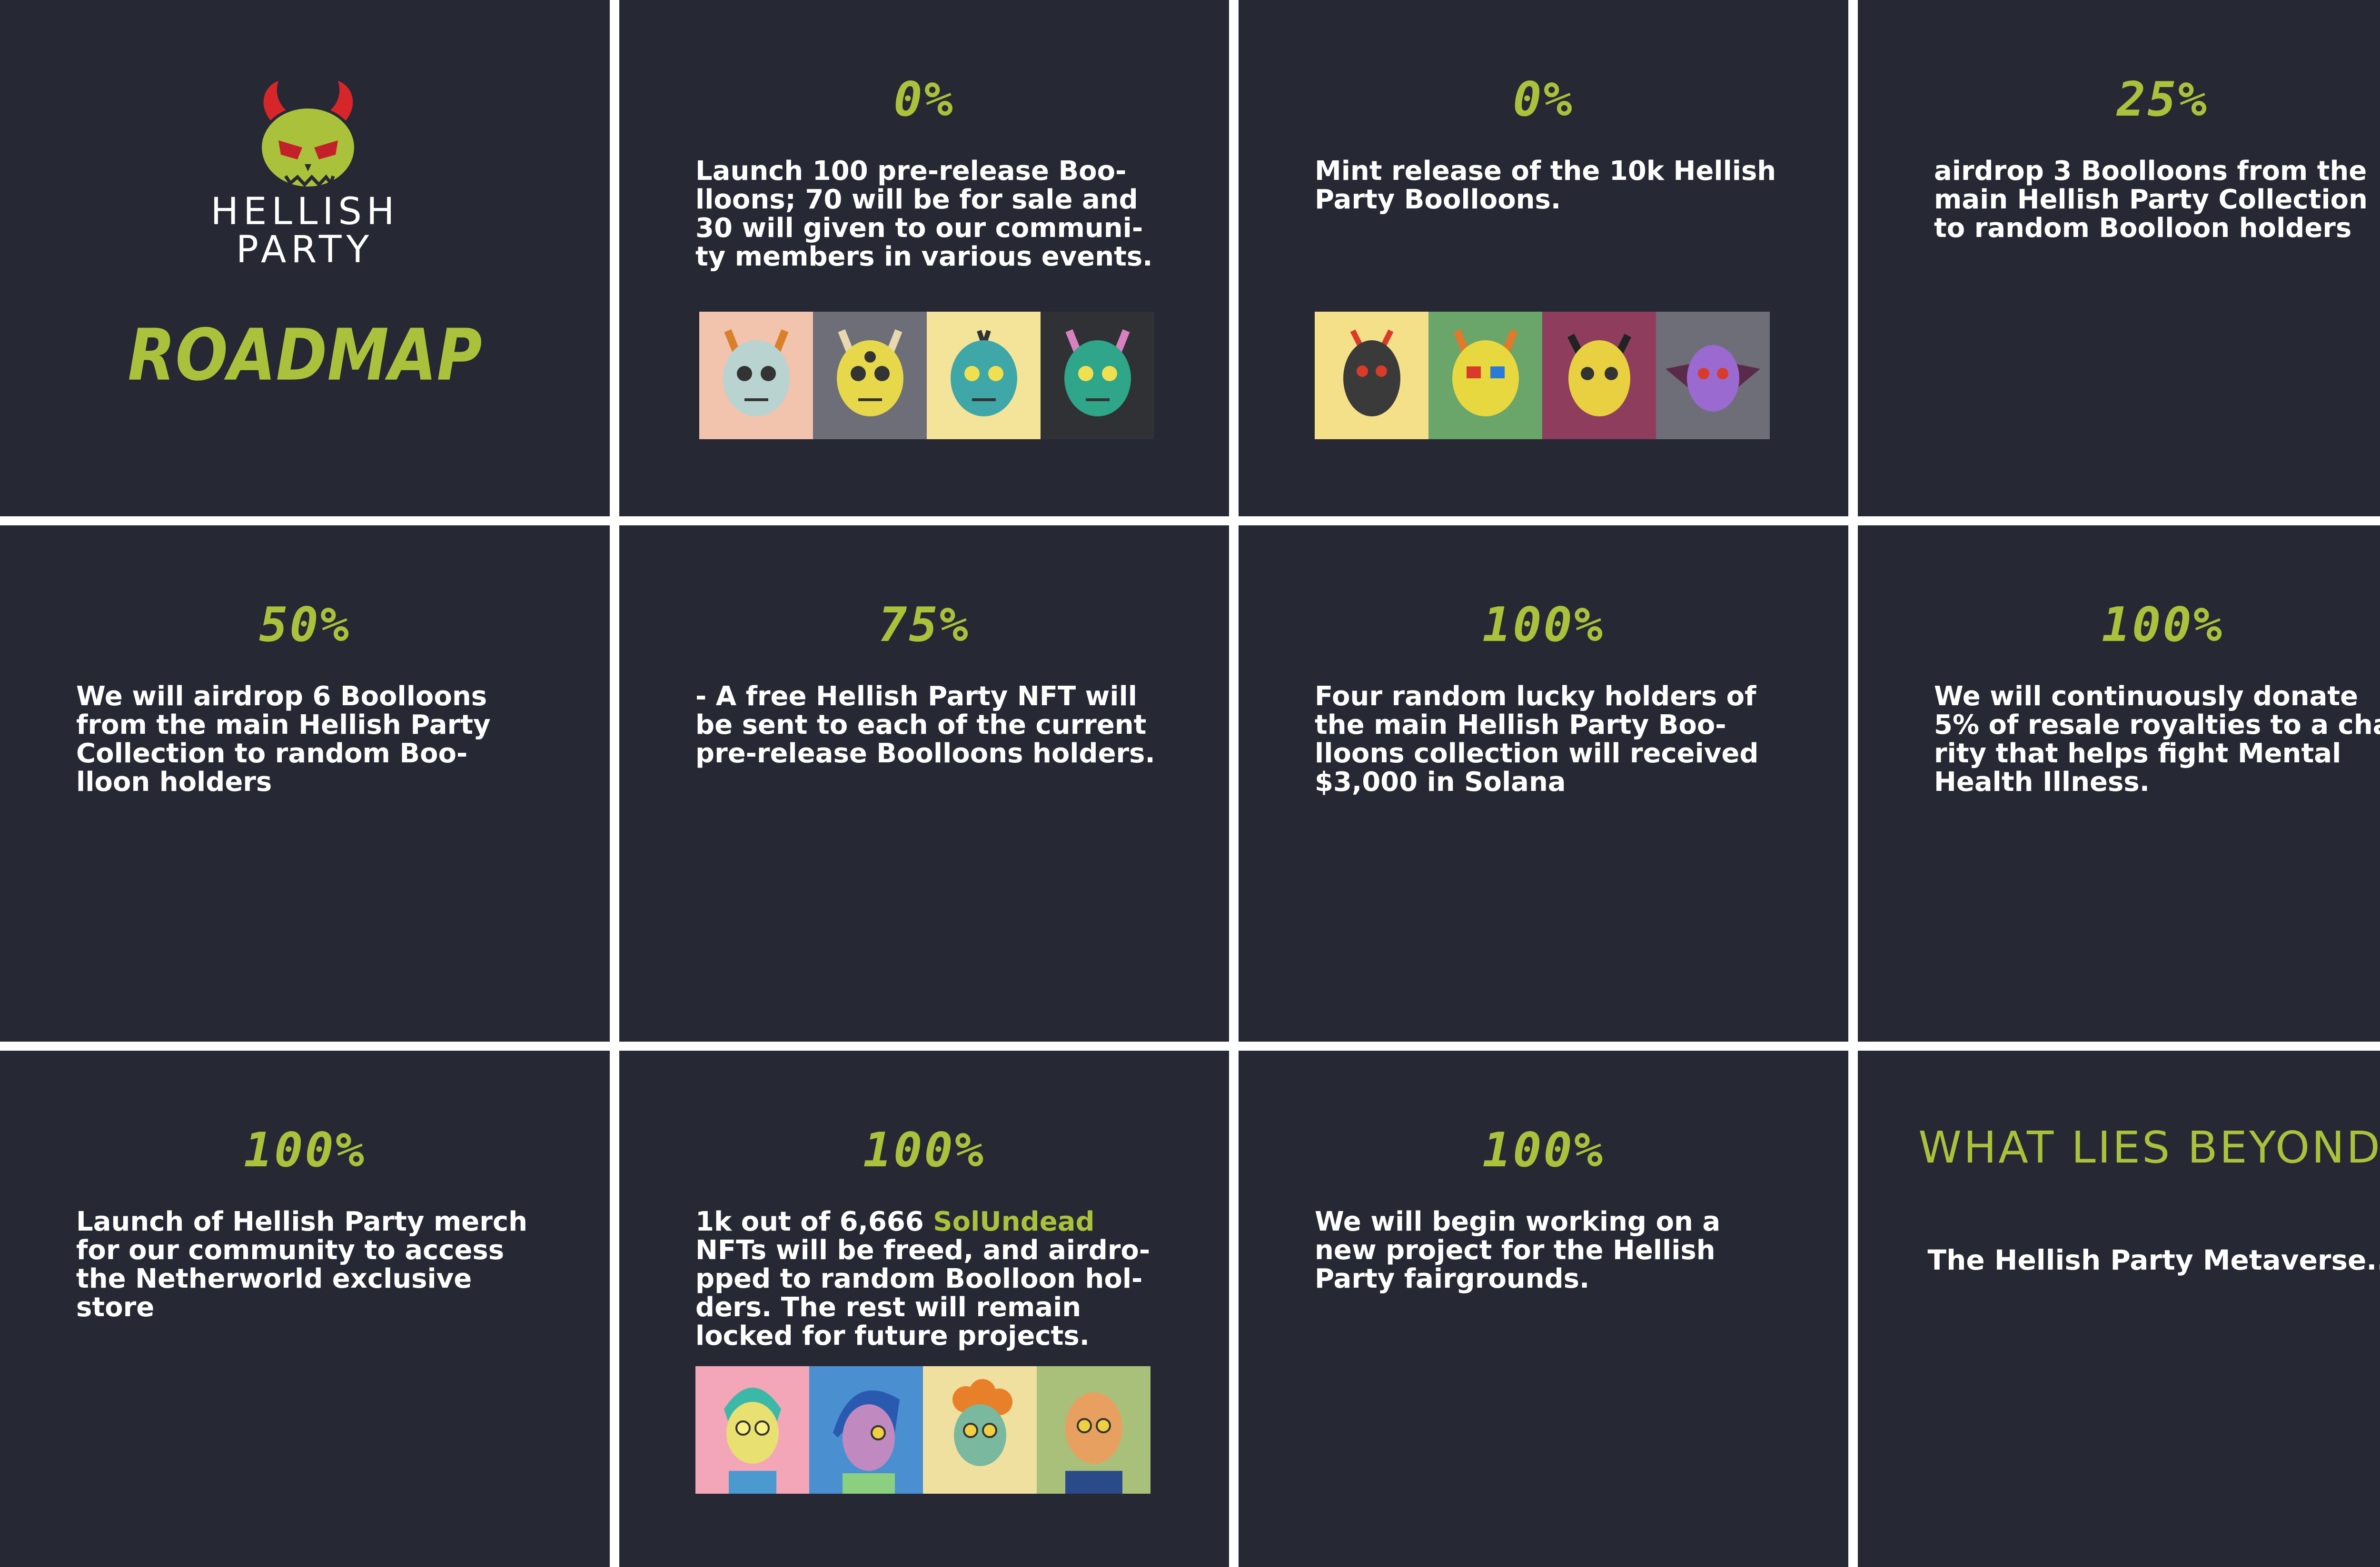  Describe the element at coordinates (305, 250) in the screenshot. I see `logo-word-party: PARTY` at that location.